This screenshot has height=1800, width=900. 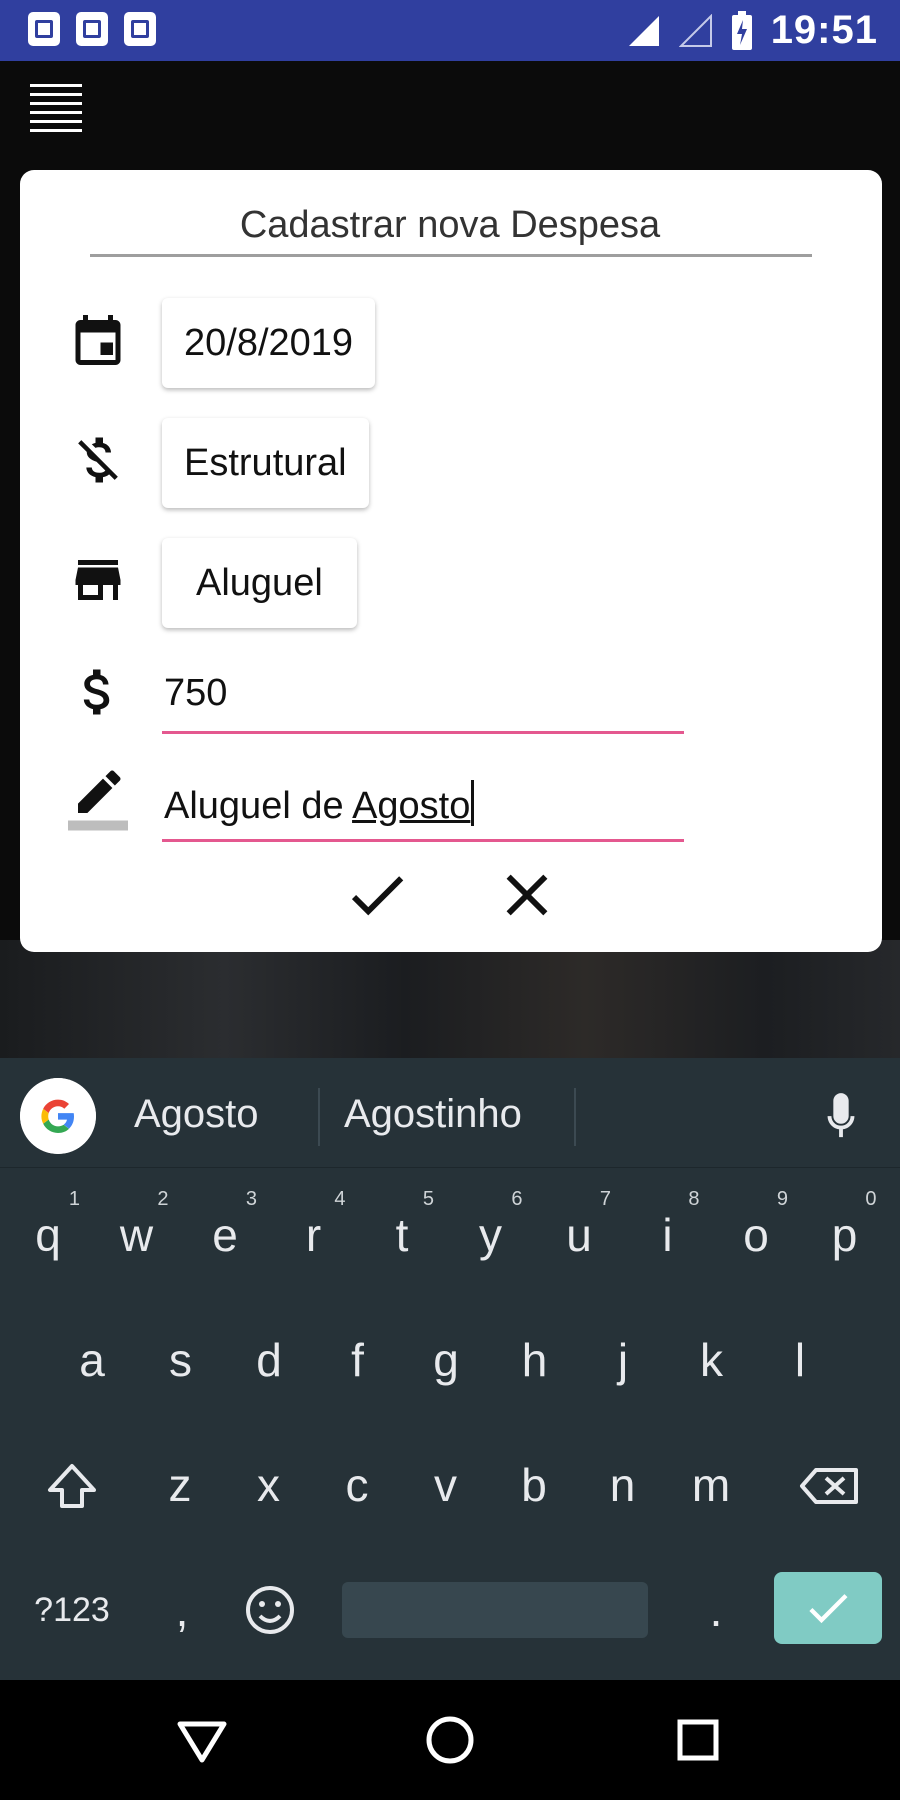 What do you see at coordinates (782, 1199) in the screenshot?
I see `key-number-hint: 9` at bounding box center [782, 1199].